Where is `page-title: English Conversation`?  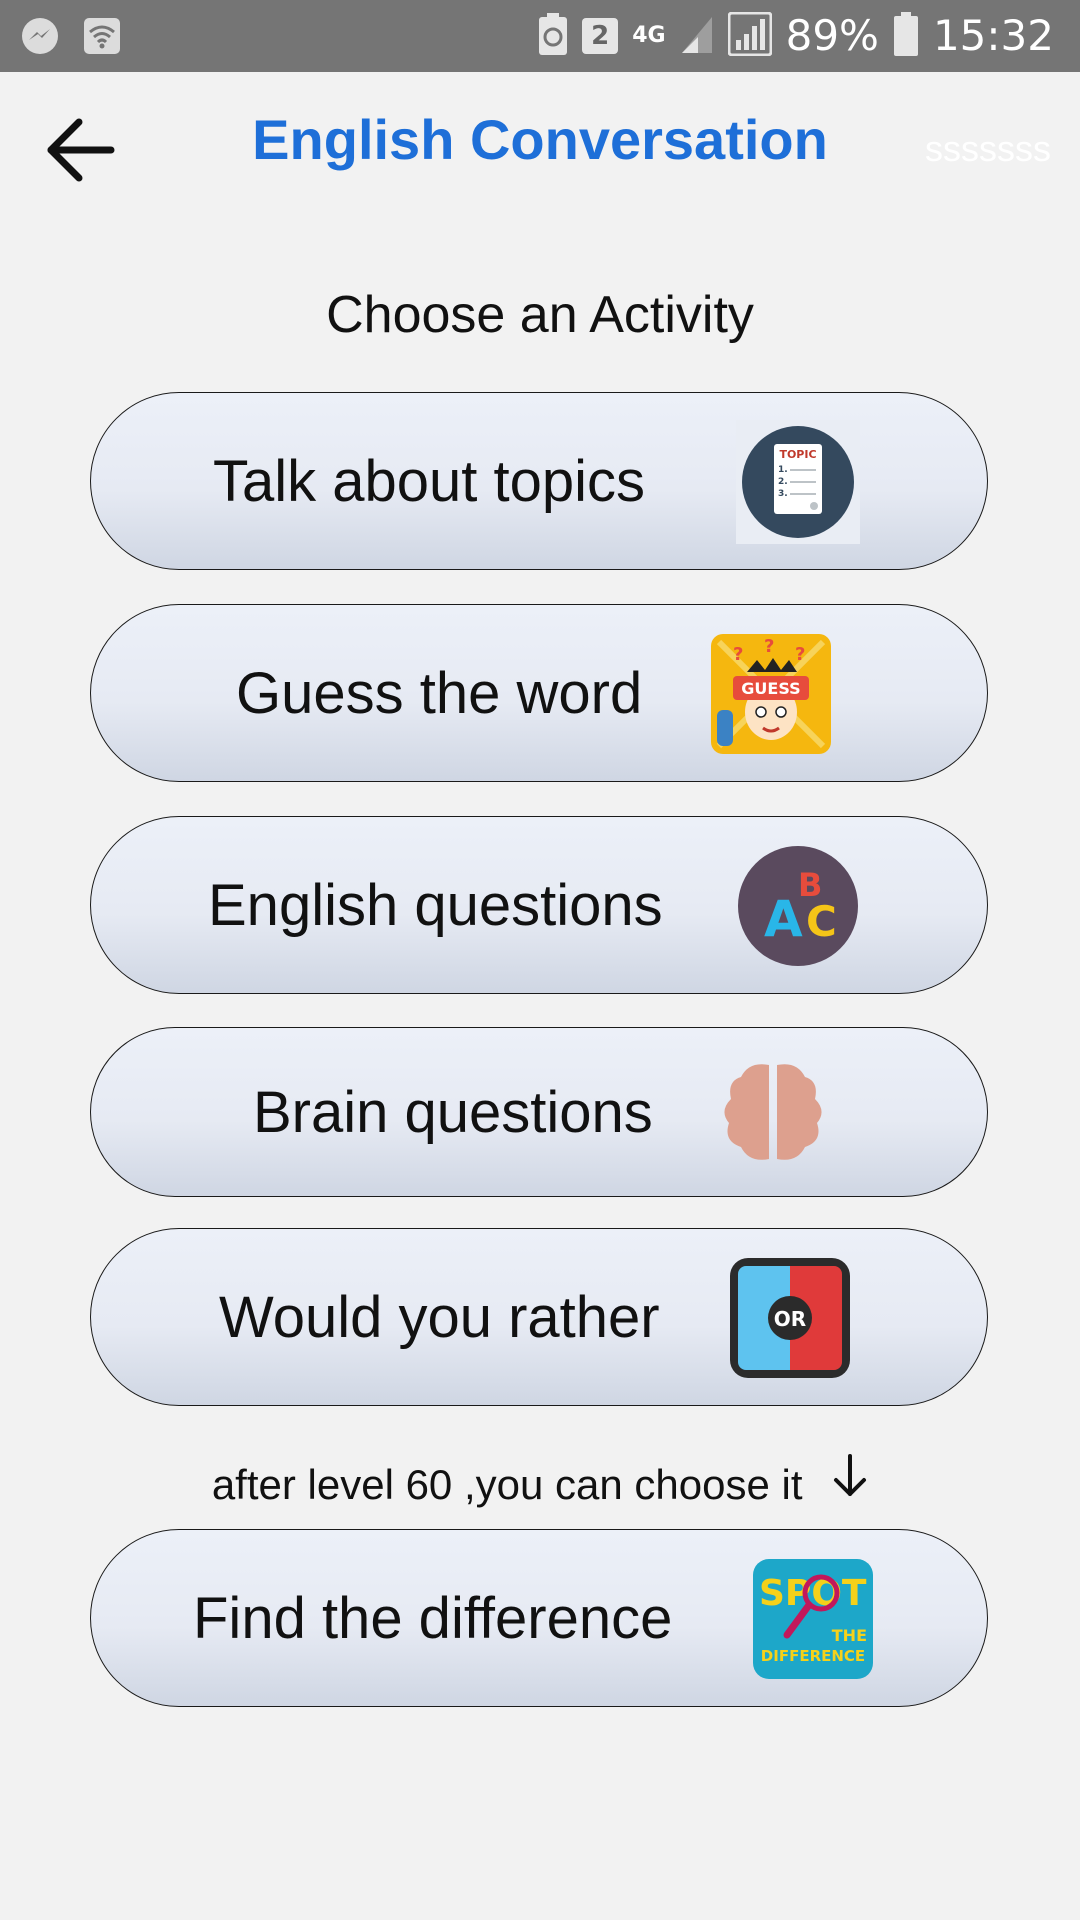
page-title: English Conversation is located at coordinates (540, 139).